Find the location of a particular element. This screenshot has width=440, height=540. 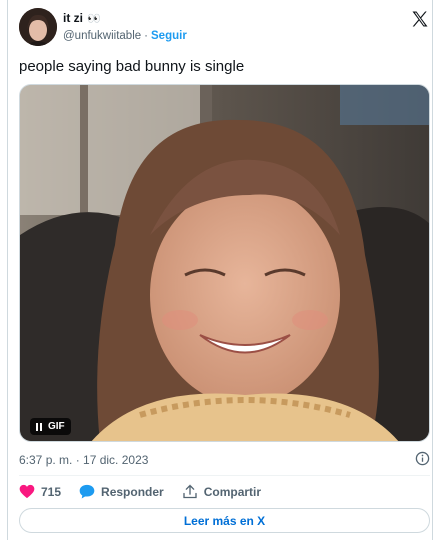

share-label: Compartir is located at coordinates (232, 491).